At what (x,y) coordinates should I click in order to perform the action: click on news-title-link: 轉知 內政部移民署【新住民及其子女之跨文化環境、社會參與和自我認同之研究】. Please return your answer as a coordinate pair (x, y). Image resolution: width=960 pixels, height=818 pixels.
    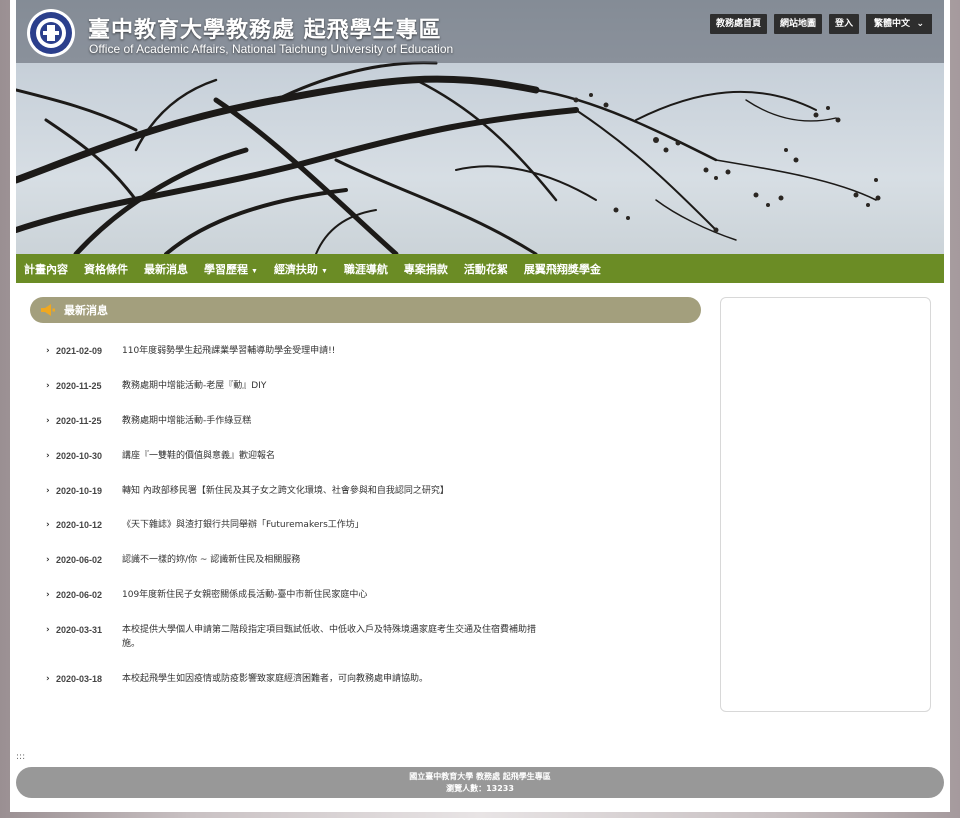
    Looking at the image, I should click on (332, 491).